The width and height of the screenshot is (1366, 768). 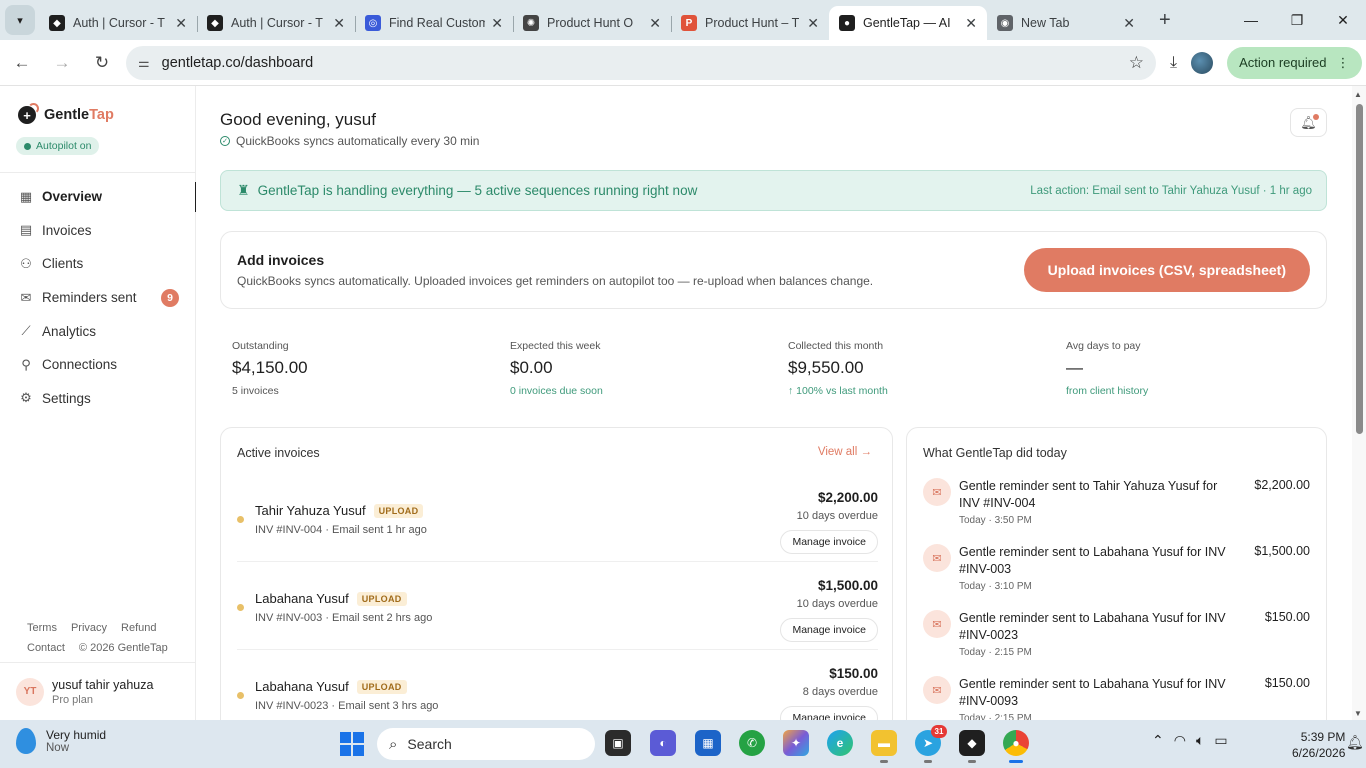 What do you see at coordinates (884, 746) in the screenshot?
I see `file-explorer-icon: ▬` at bounding box center [884, 746].